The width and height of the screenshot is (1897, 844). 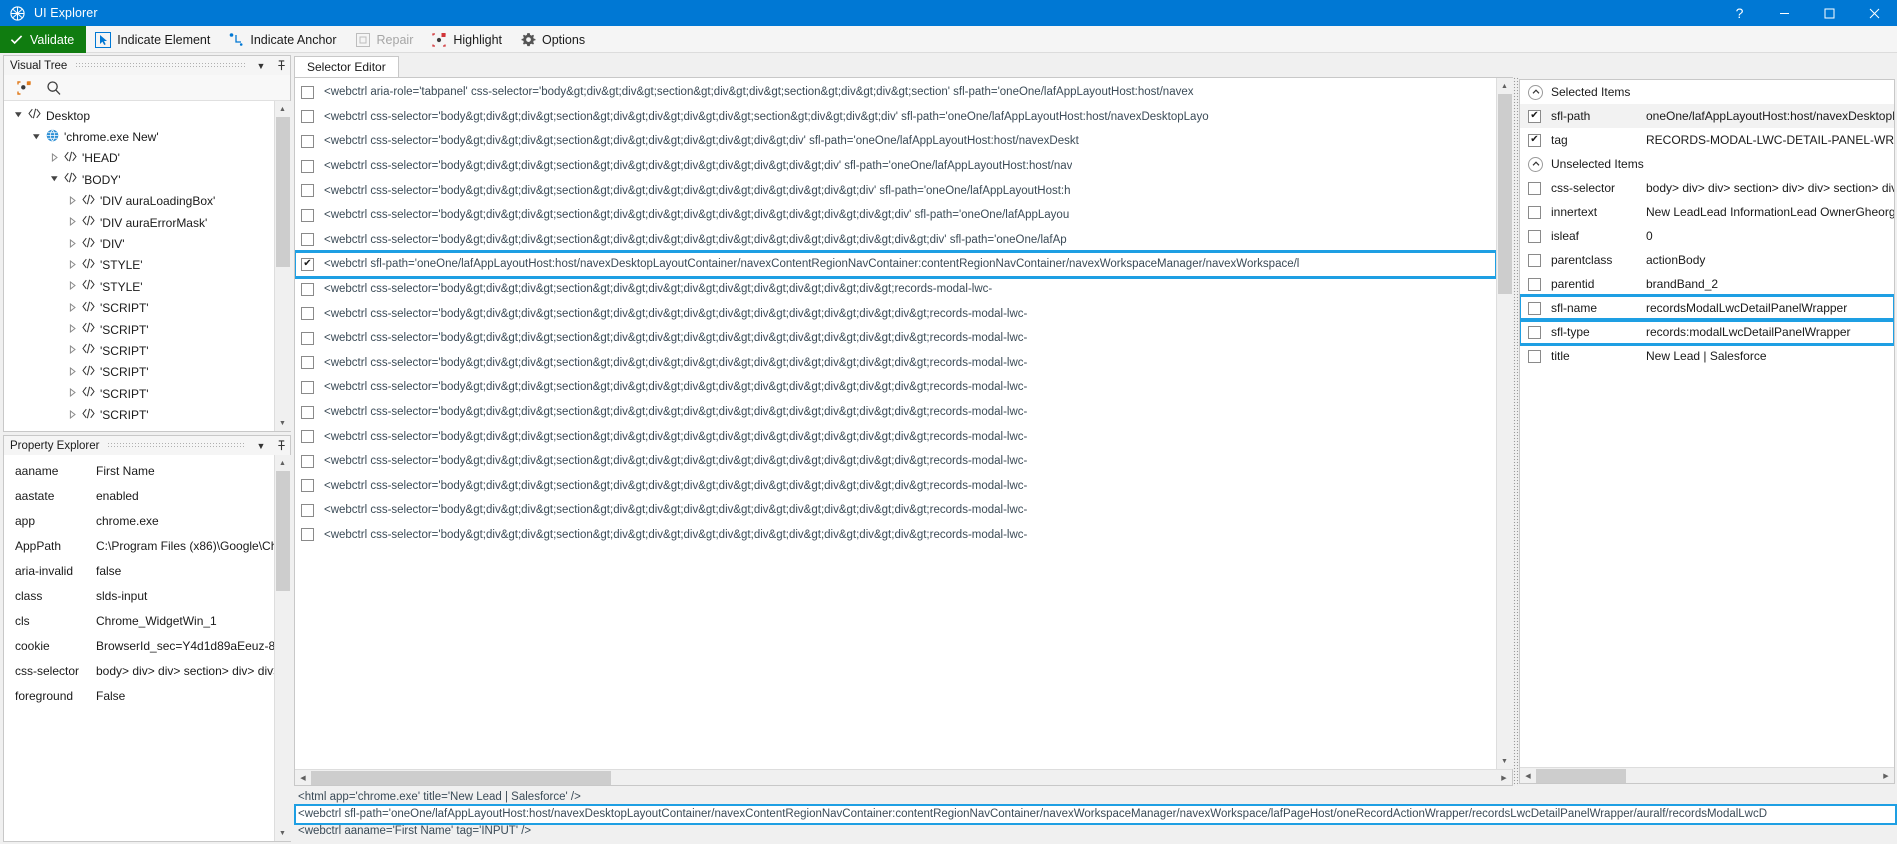 What do you see at coordinates (281, 66) in the screenshot?
I see `visual-tree-pin-icon` at bounding box center [281, 66].